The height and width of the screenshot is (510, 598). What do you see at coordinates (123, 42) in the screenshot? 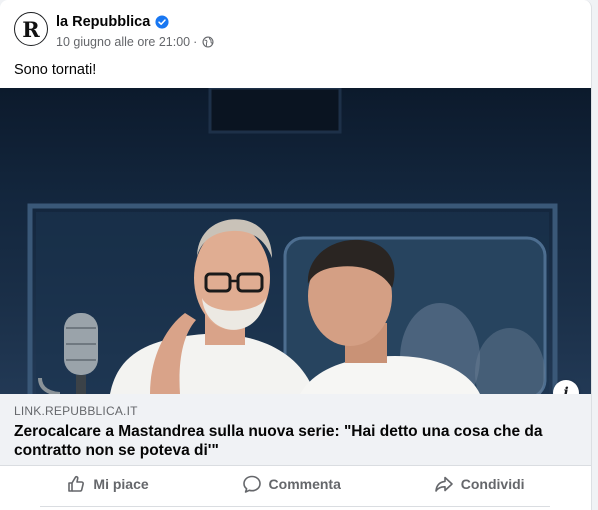
I see `post-timestamp: 10 giugno alle ore 21:00` at bounding box center [123, 42].